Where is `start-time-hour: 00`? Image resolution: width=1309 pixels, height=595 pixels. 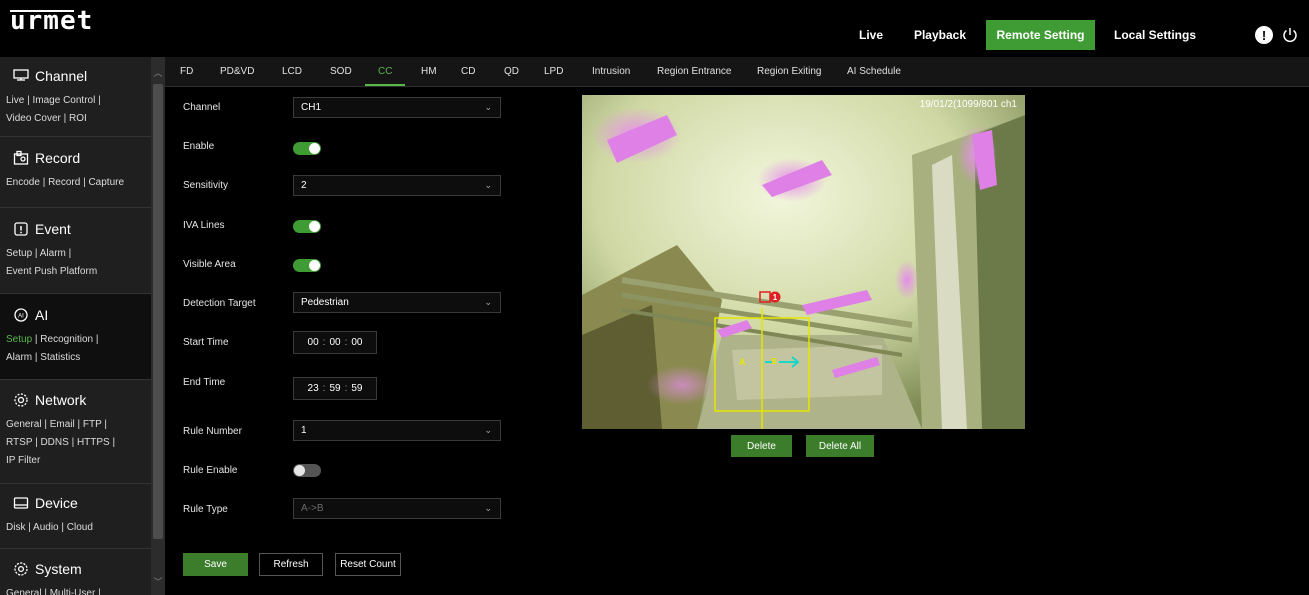 start-time-hour: 00 is located at coordinates (313, 342).